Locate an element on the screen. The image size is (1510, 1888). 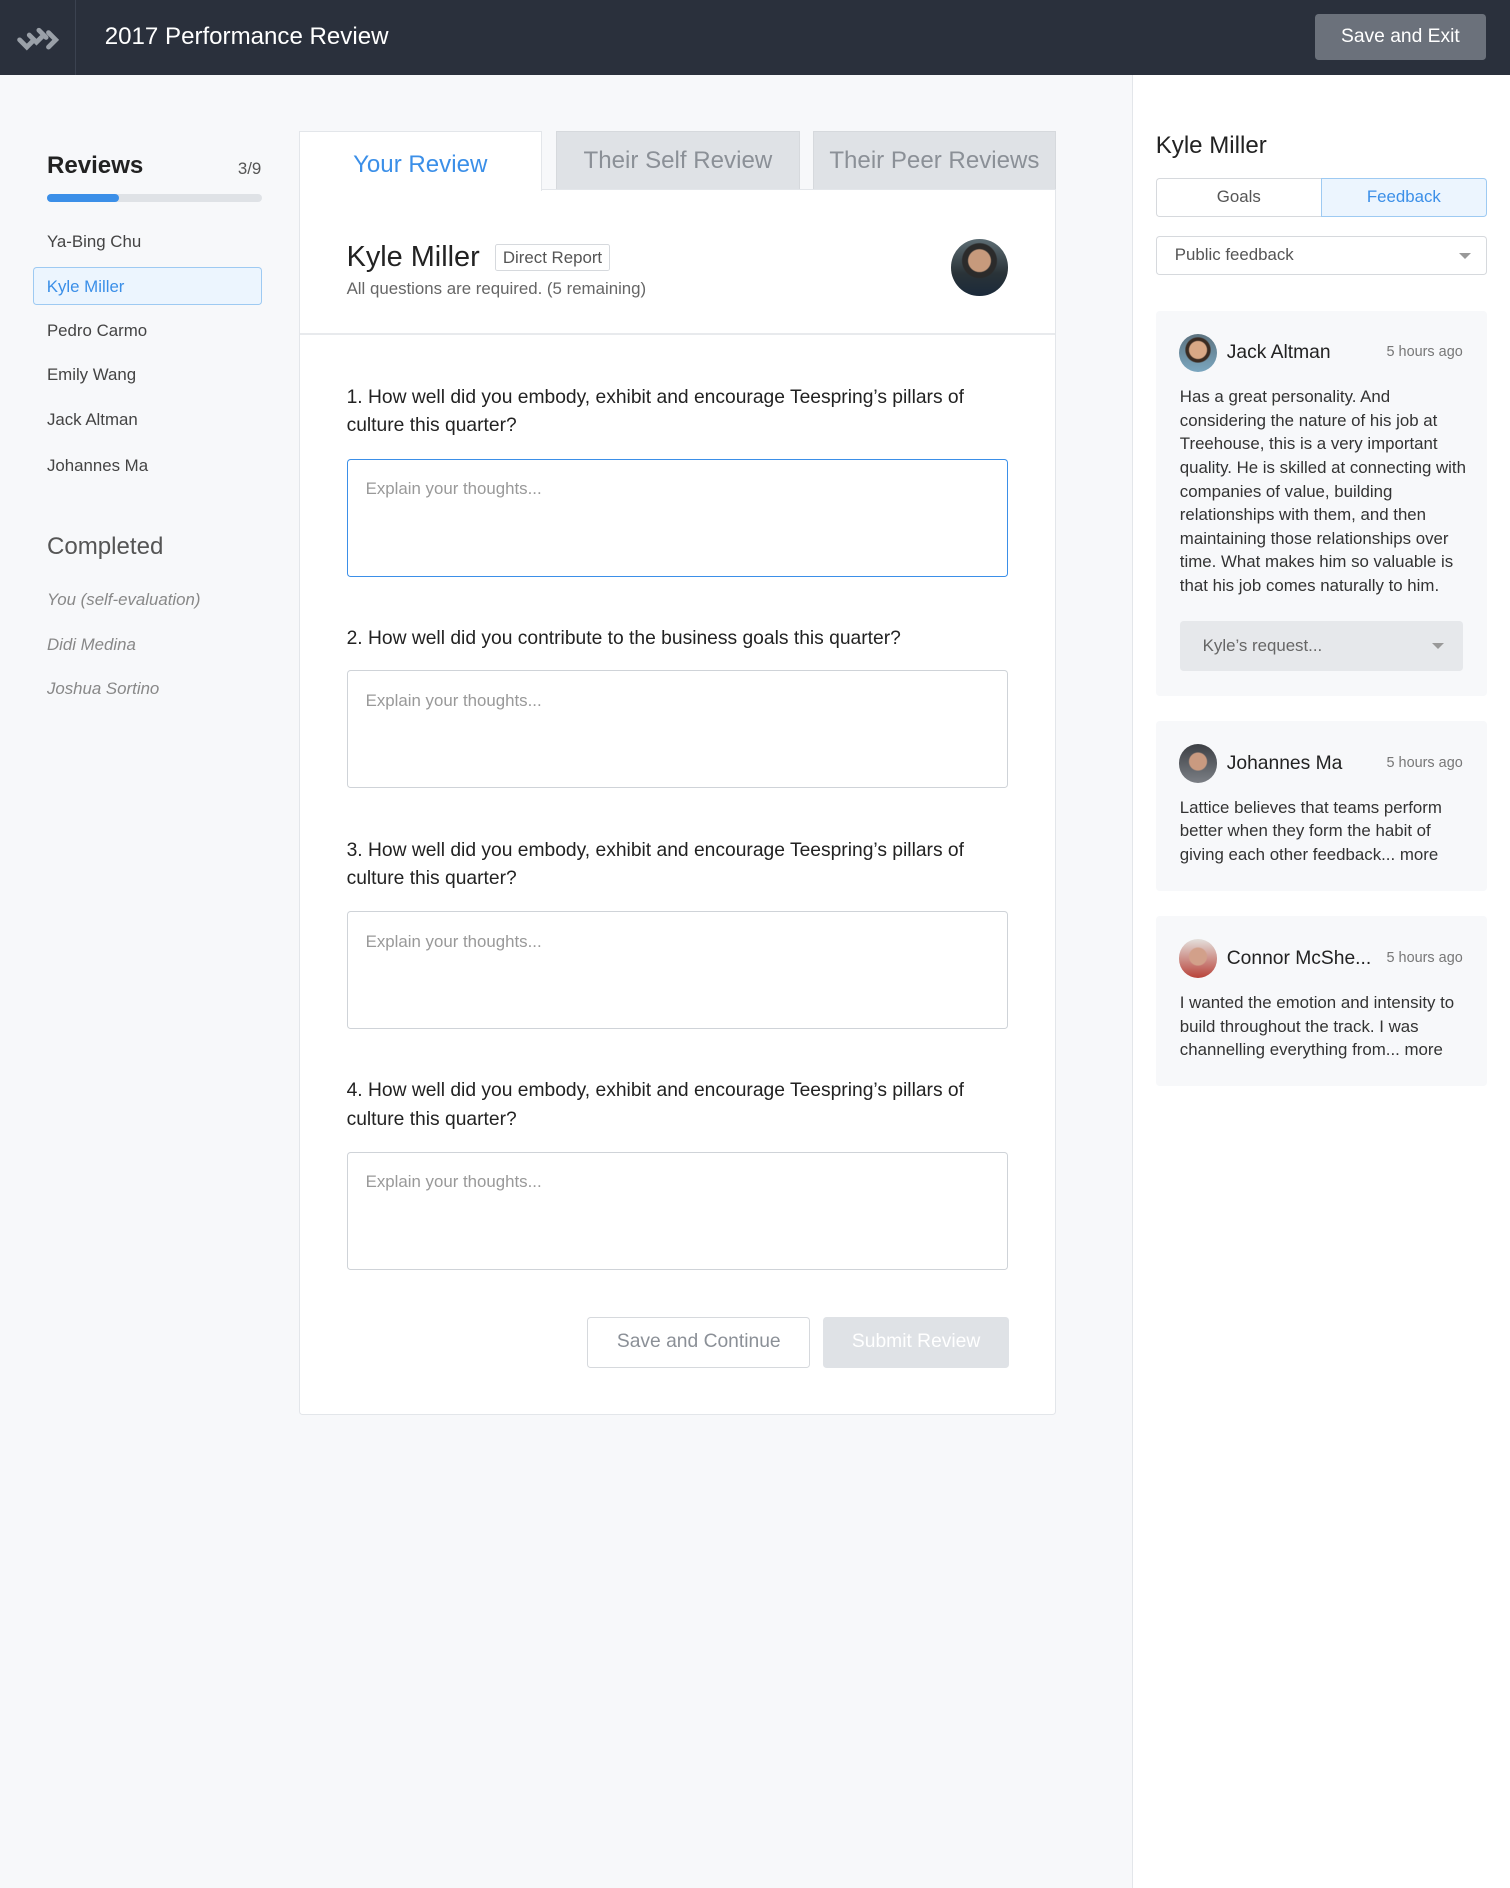
submit-review-button: Submit Review is located at coordinates (916, 1342).